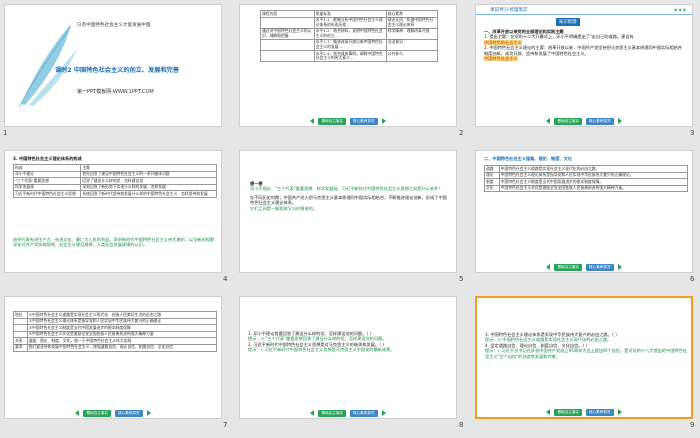  Describe the element at coordinates (148, 181) in the screenshot. I see `table-cell: 回答了建设什么样的党、怎样建设党` at that location.